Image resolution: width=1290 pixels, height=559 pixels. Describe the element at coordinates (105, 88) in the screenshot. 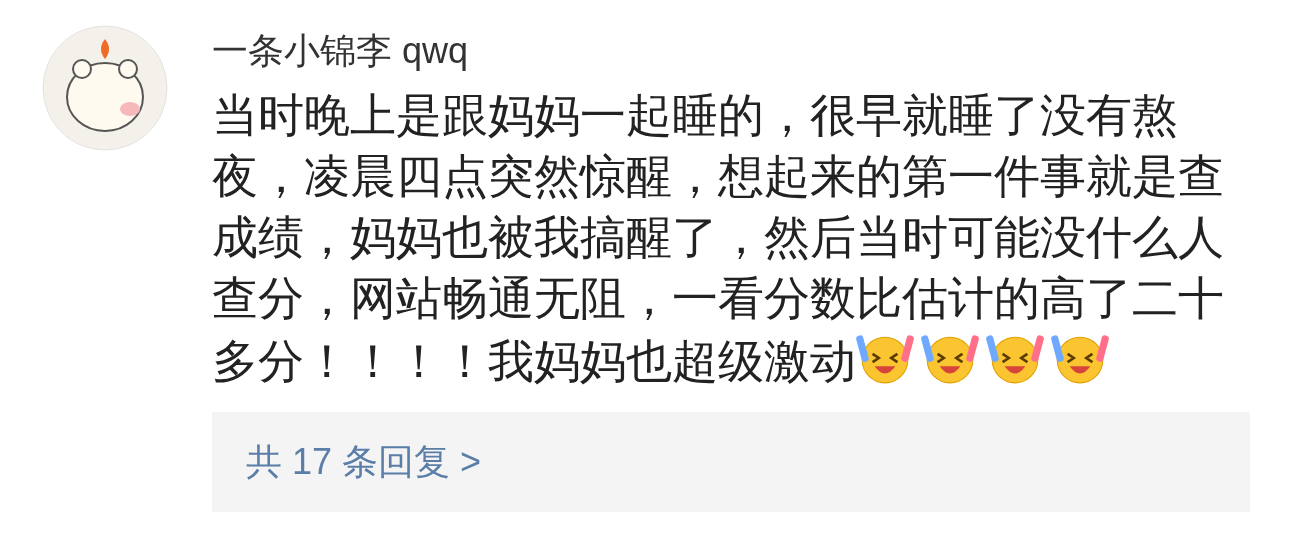

I see `avatar` at that location.